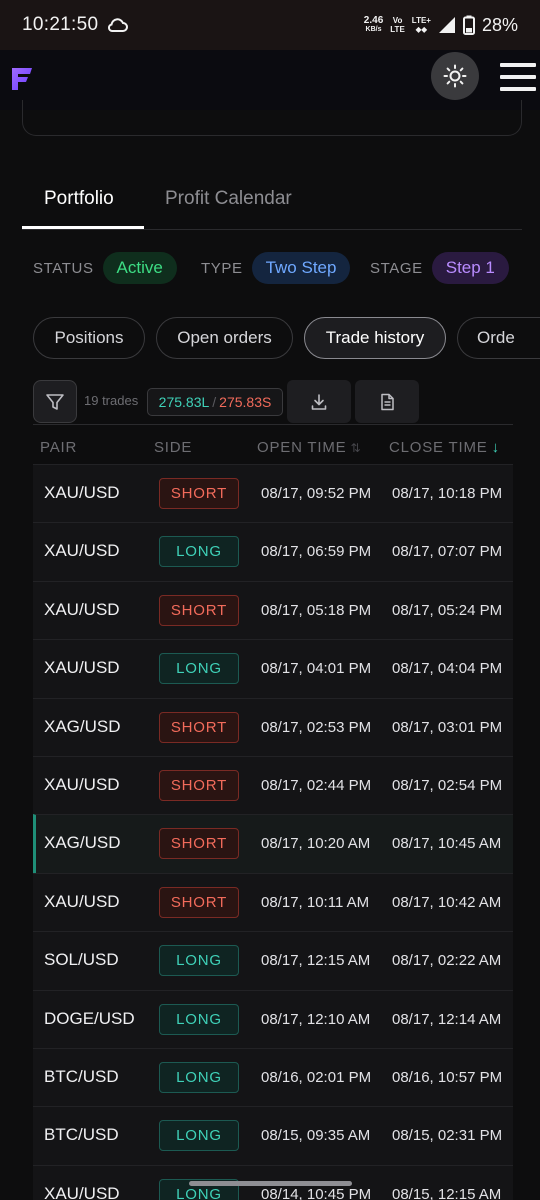  I want to click on cell-pair: SOL/USD, so click(81, 960).